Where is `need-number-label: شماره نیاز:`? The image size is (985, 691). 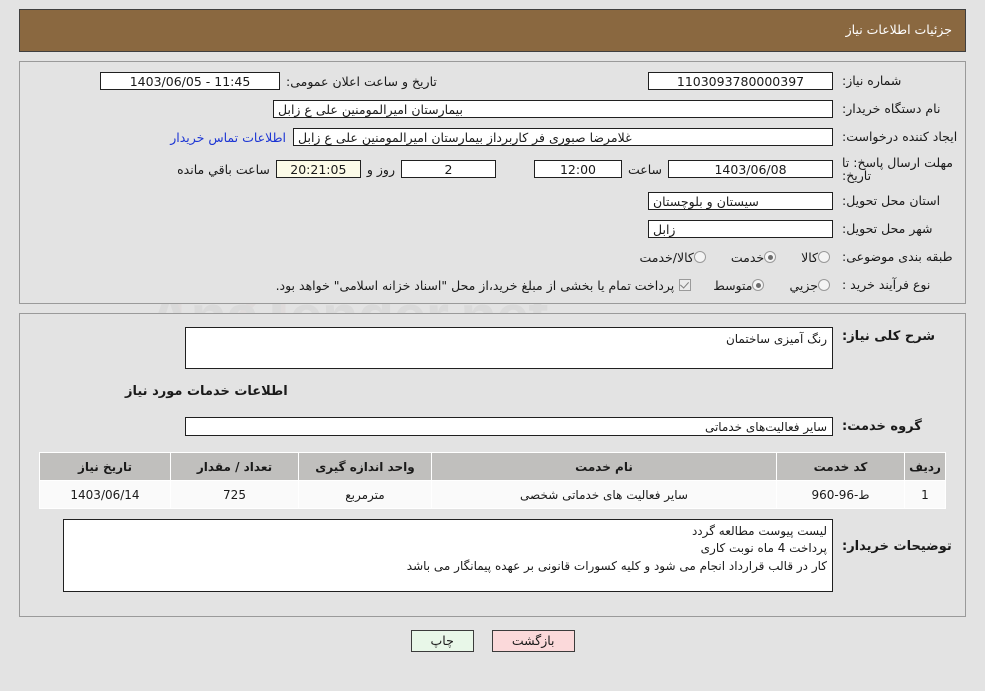
need-number-label: شماره نیاز: is located at coordinates (872, 81).